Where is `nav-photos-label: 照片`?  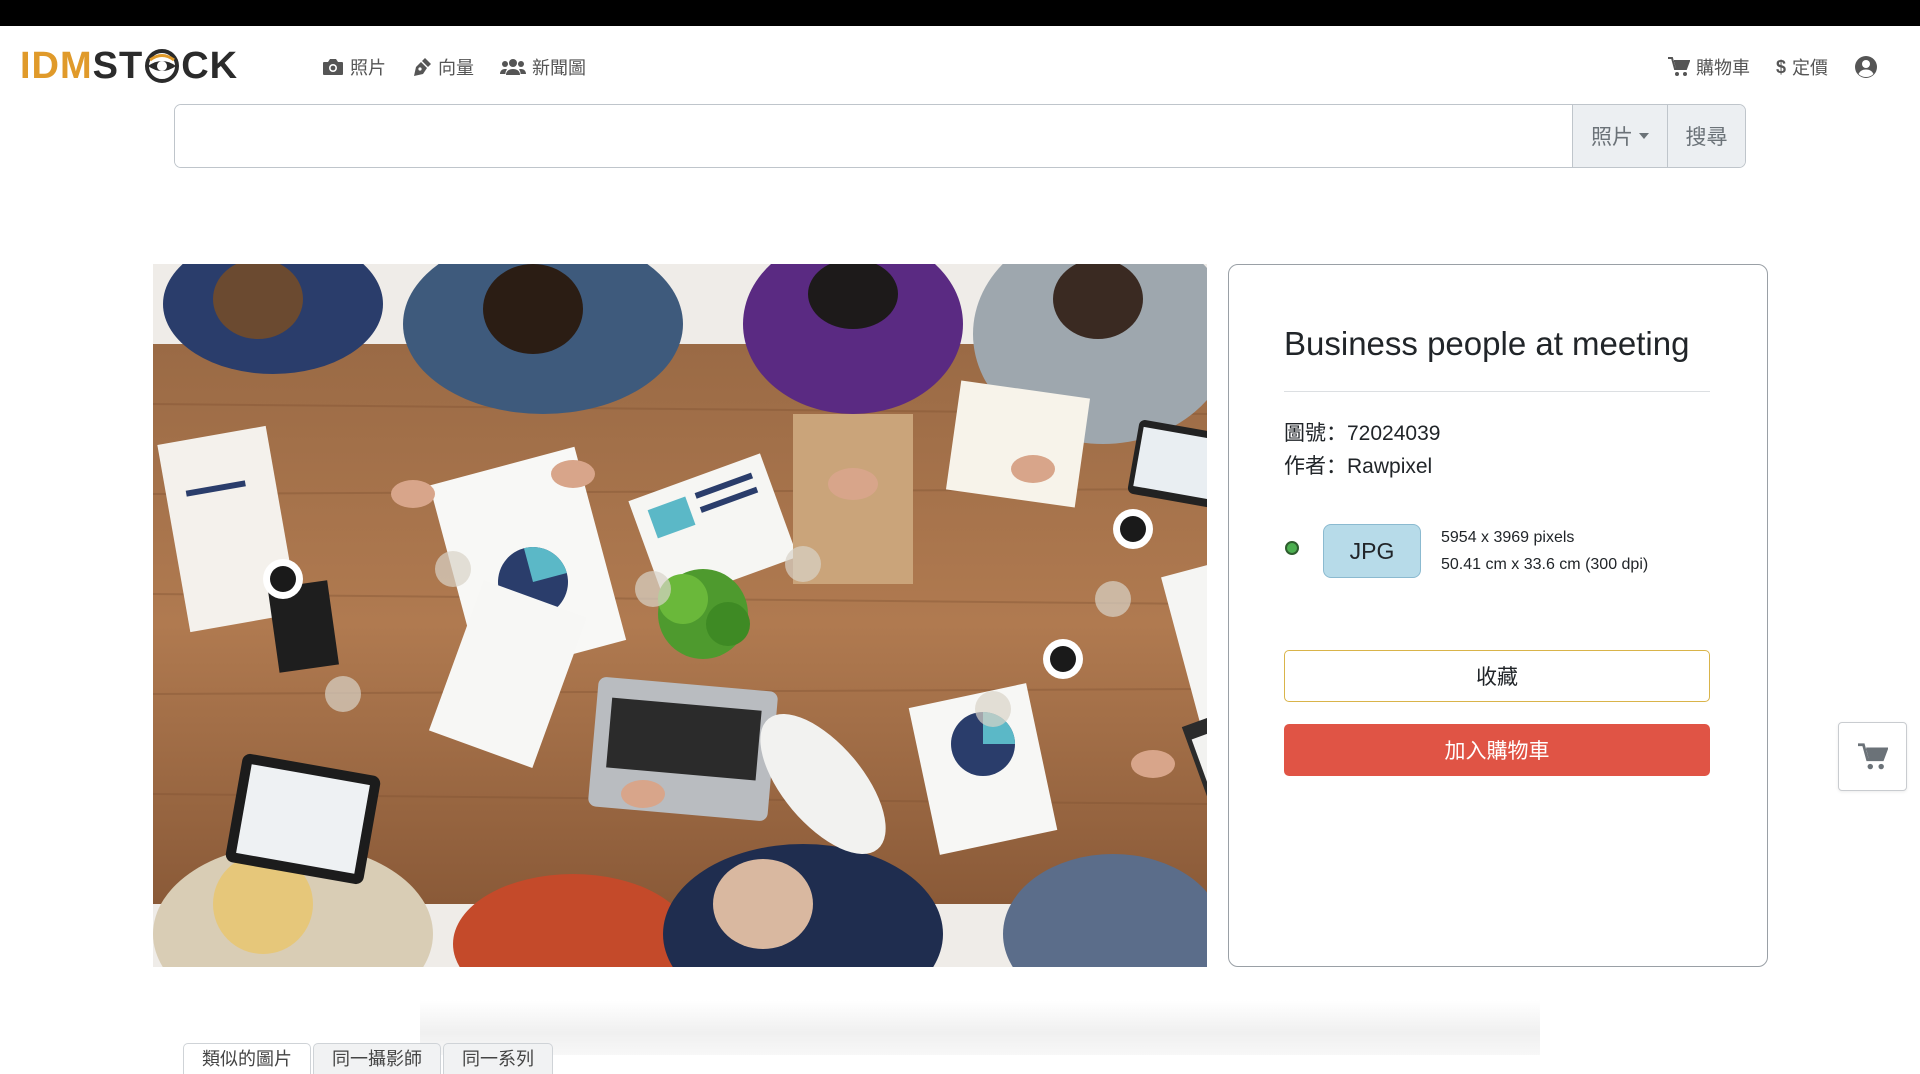 nav-photos-label: 照片 is located at coordinates (368, 68).